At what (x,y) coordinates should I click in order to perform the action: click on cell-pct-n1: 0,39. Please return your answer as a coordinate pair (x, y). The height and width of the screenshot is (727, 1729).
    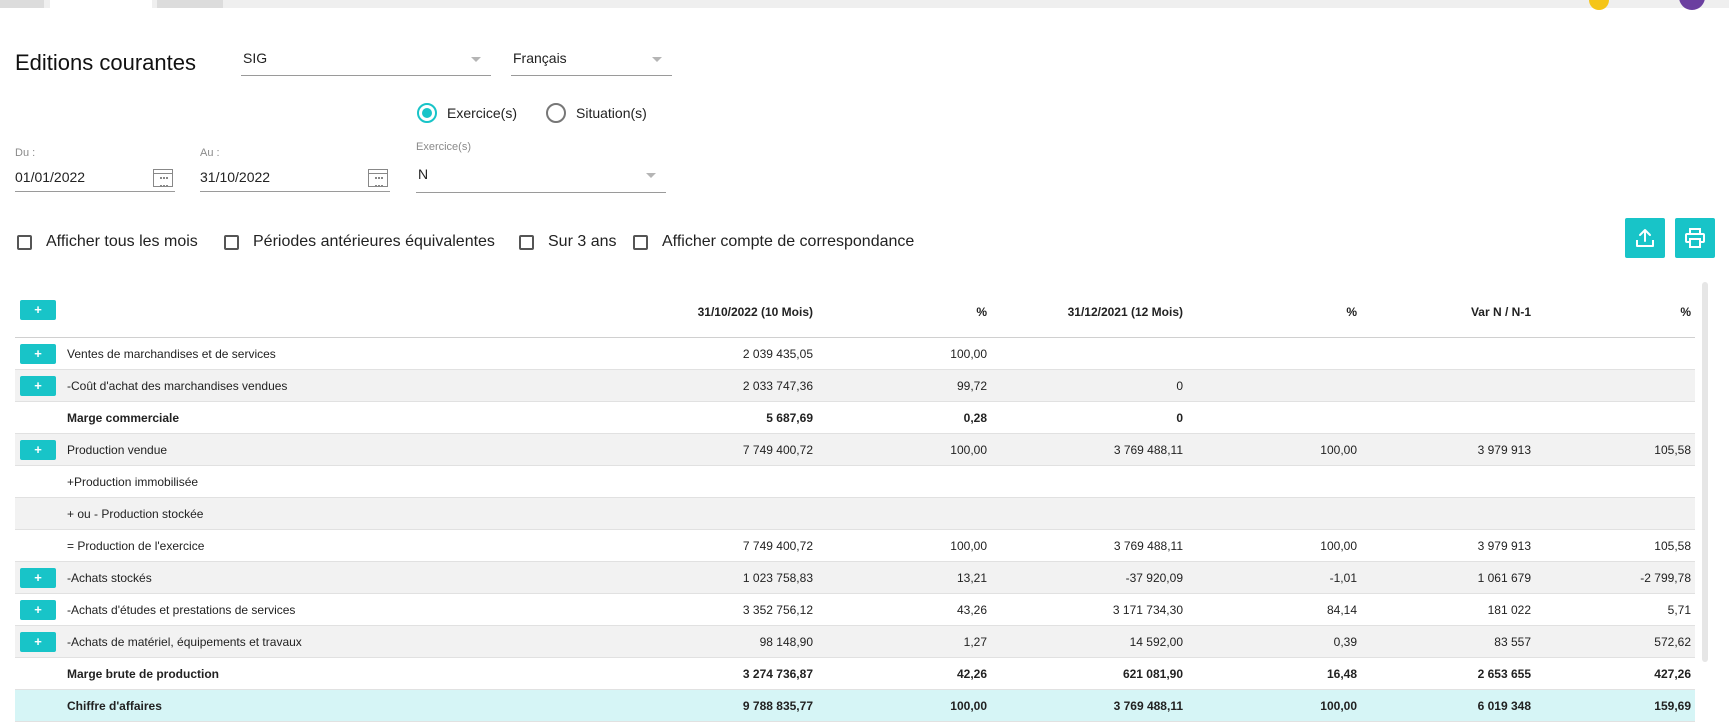
    Looking at the image, I should click on (1345, 642).